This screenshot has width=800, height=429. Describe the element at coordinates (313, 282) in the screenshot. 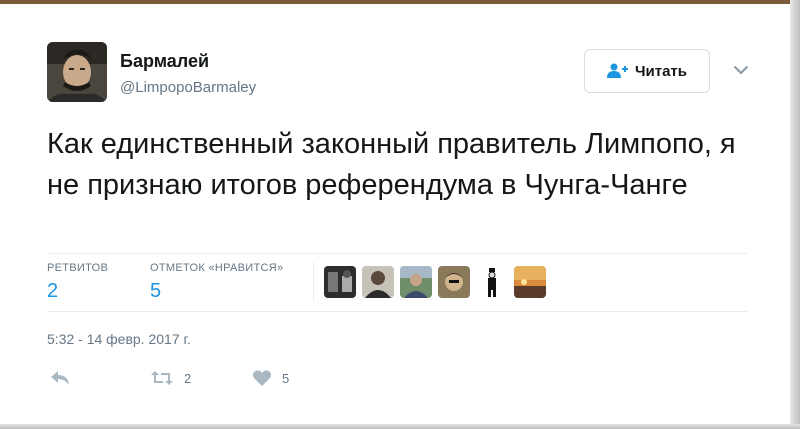

I see `stats-separator` at that location.